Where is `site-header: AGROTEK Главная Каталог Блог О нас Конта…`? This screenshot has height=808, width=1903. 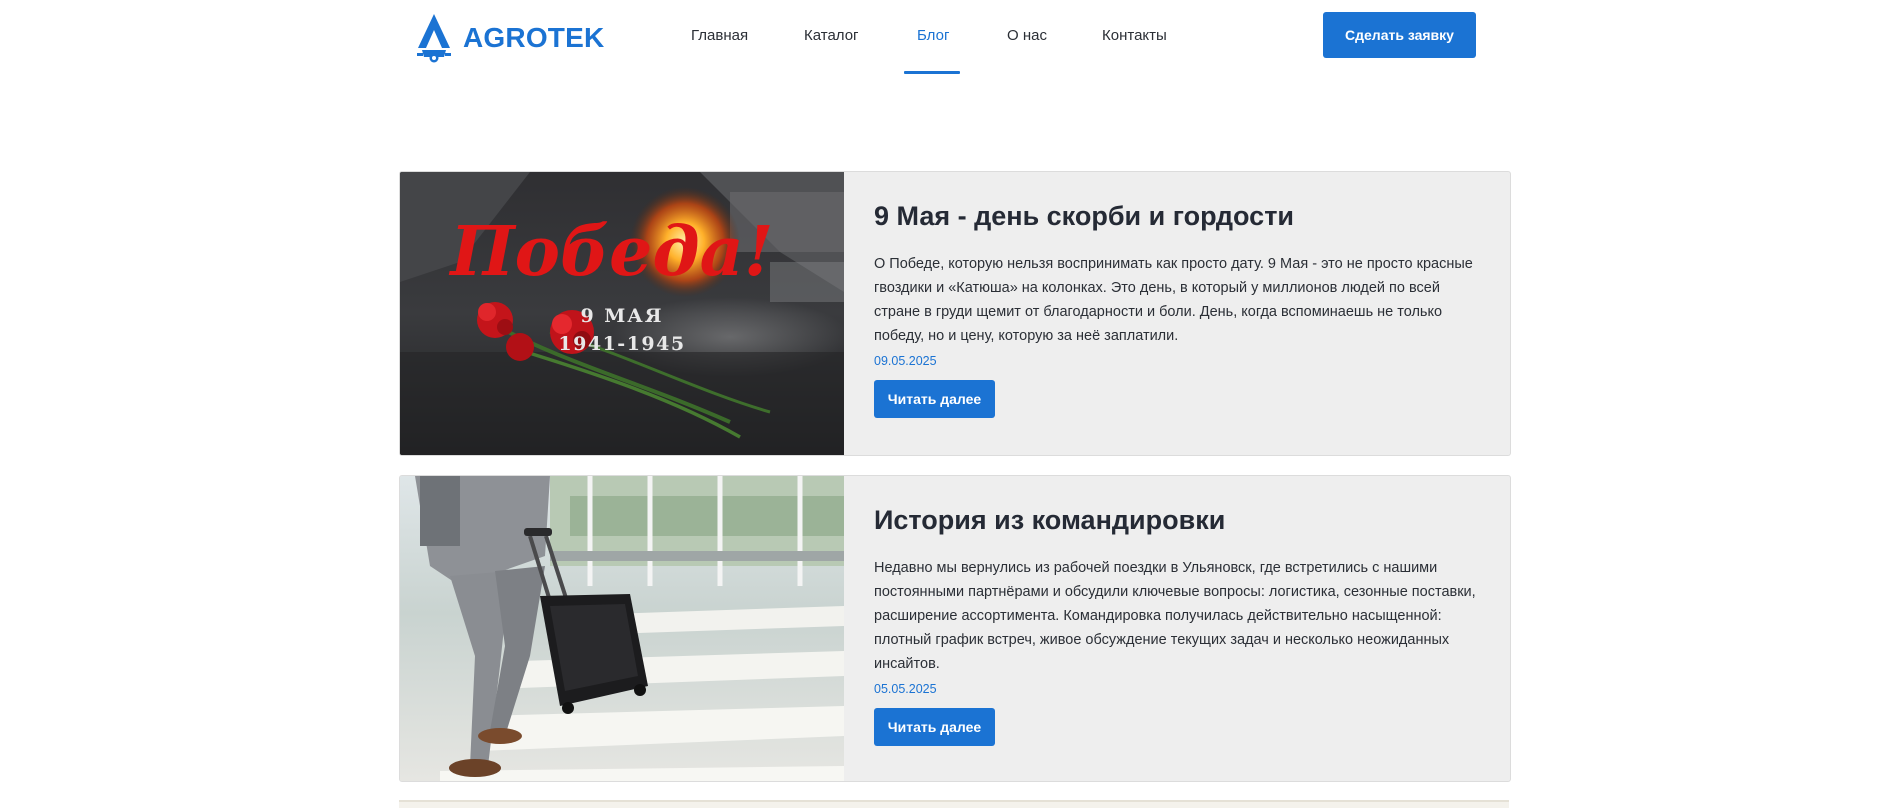 site-header: AGROTEK Главная Каталог Блог О нас Конта… is located at coordinates (951, 37).